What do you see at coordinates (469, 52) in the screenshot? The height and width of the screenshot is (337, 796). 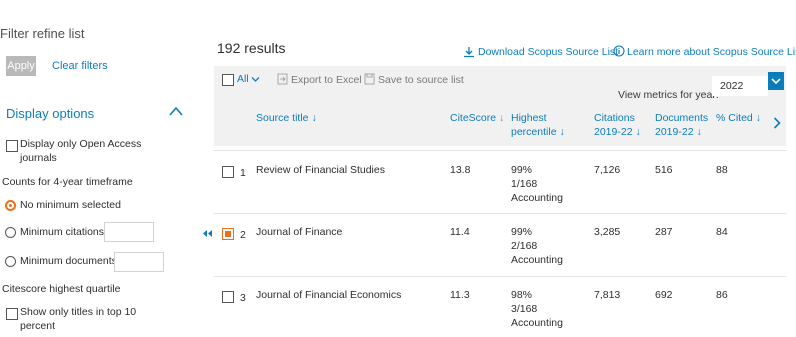 I see `download-icon` at bounding box center [469, 52].